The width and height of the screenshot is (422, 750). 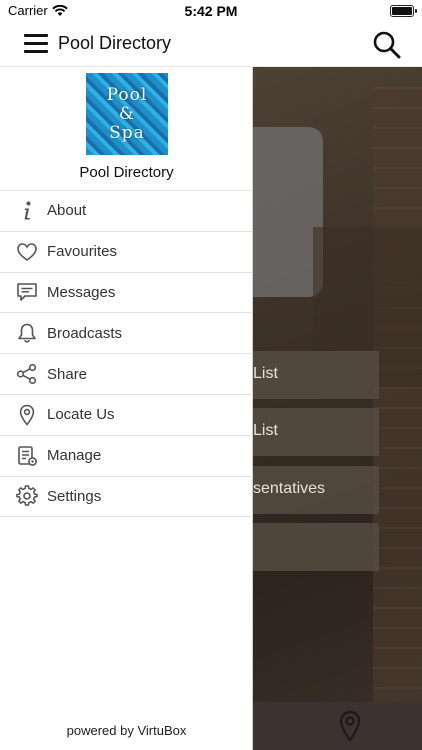 What do you see at coordinates (67, 211) in the screenshot?
I see `menu-item-label: About` at bounding box center [67, 211].